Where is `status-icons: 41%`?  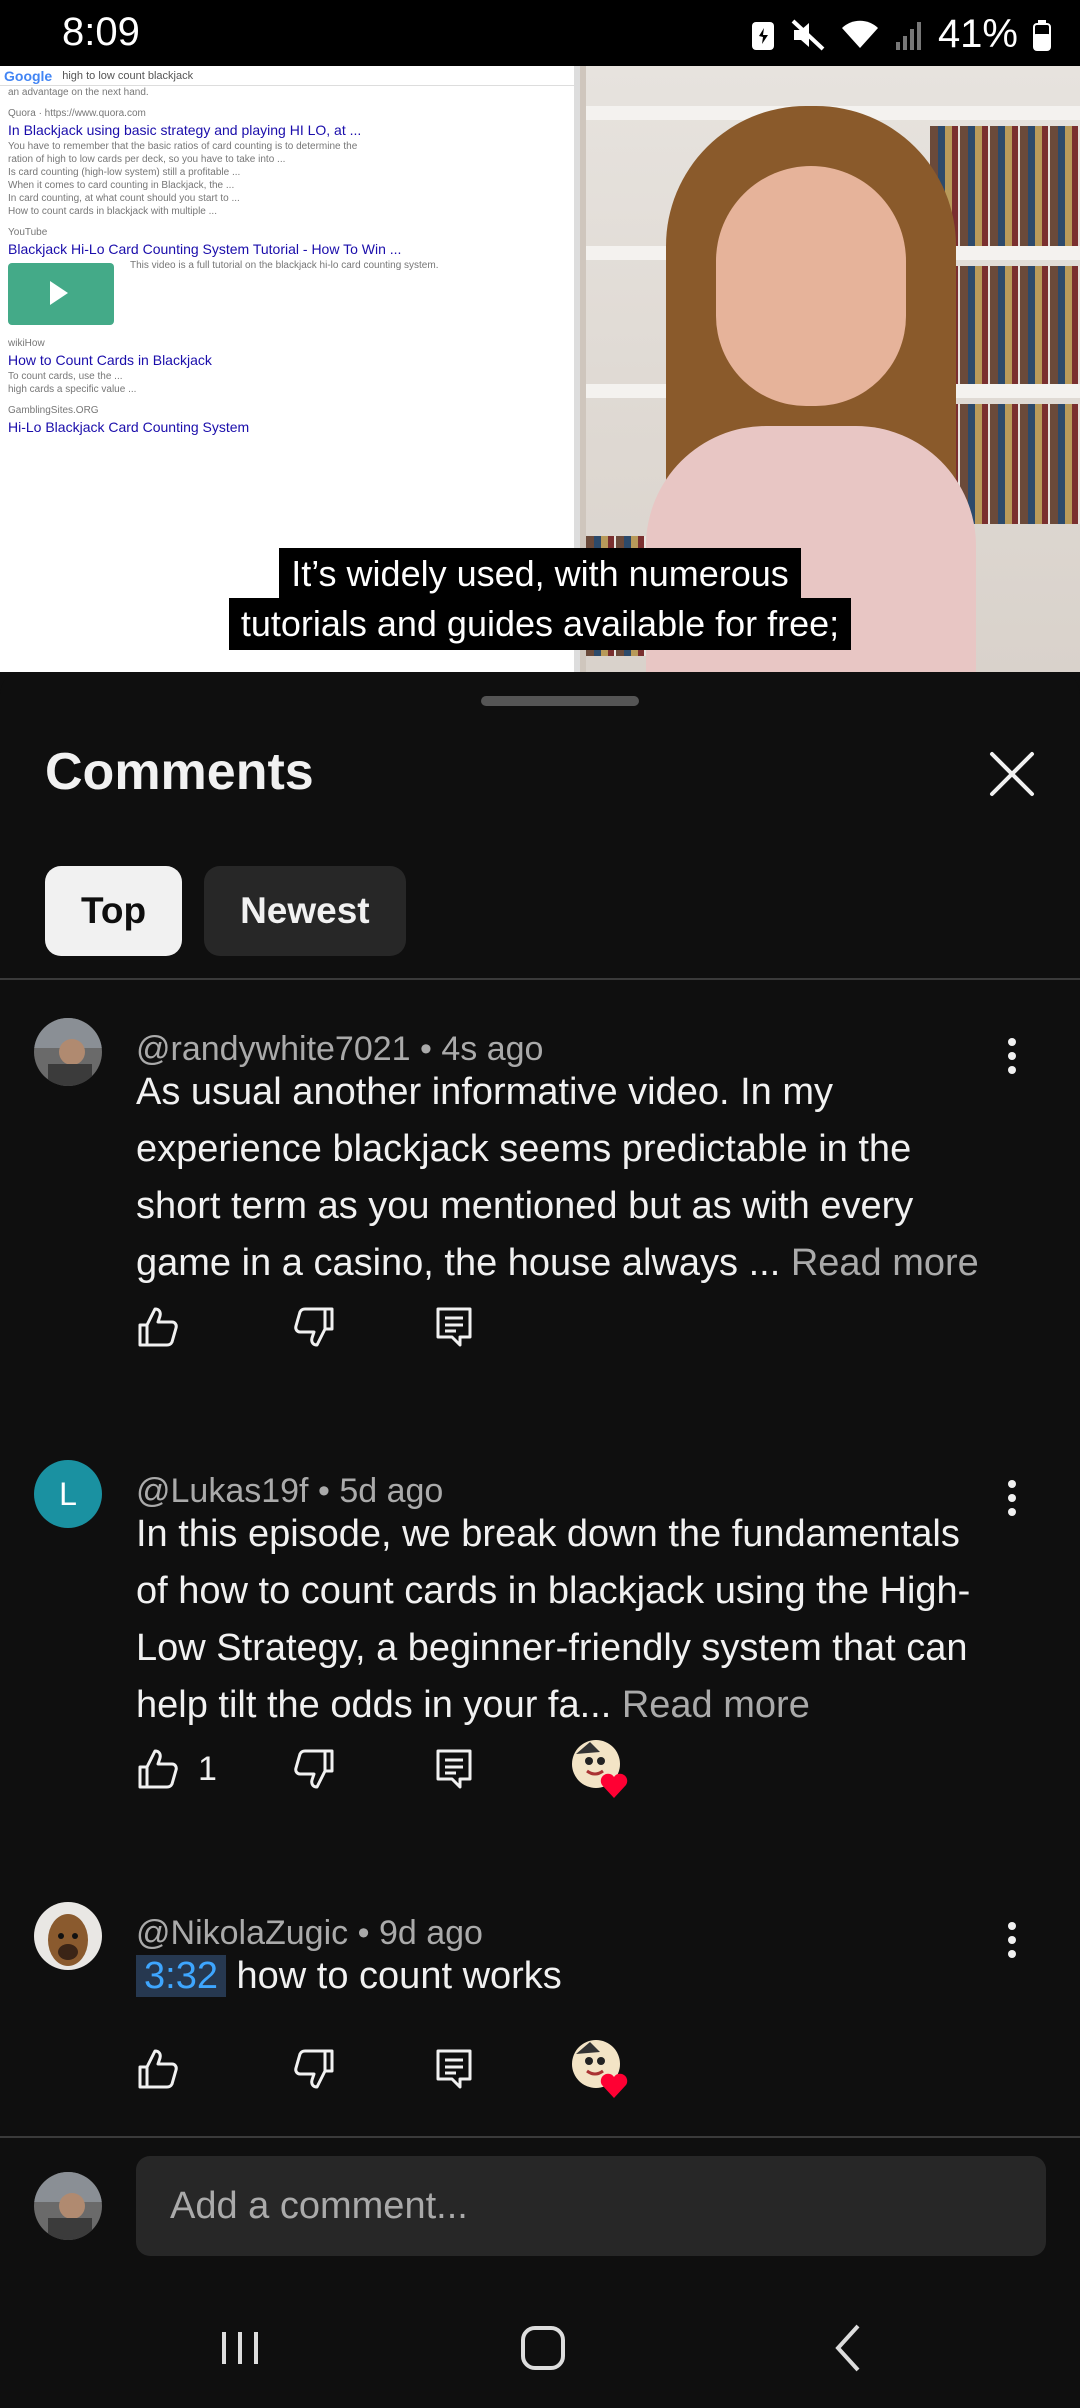
status-icons: 41% is located at coordinates (901, 34).